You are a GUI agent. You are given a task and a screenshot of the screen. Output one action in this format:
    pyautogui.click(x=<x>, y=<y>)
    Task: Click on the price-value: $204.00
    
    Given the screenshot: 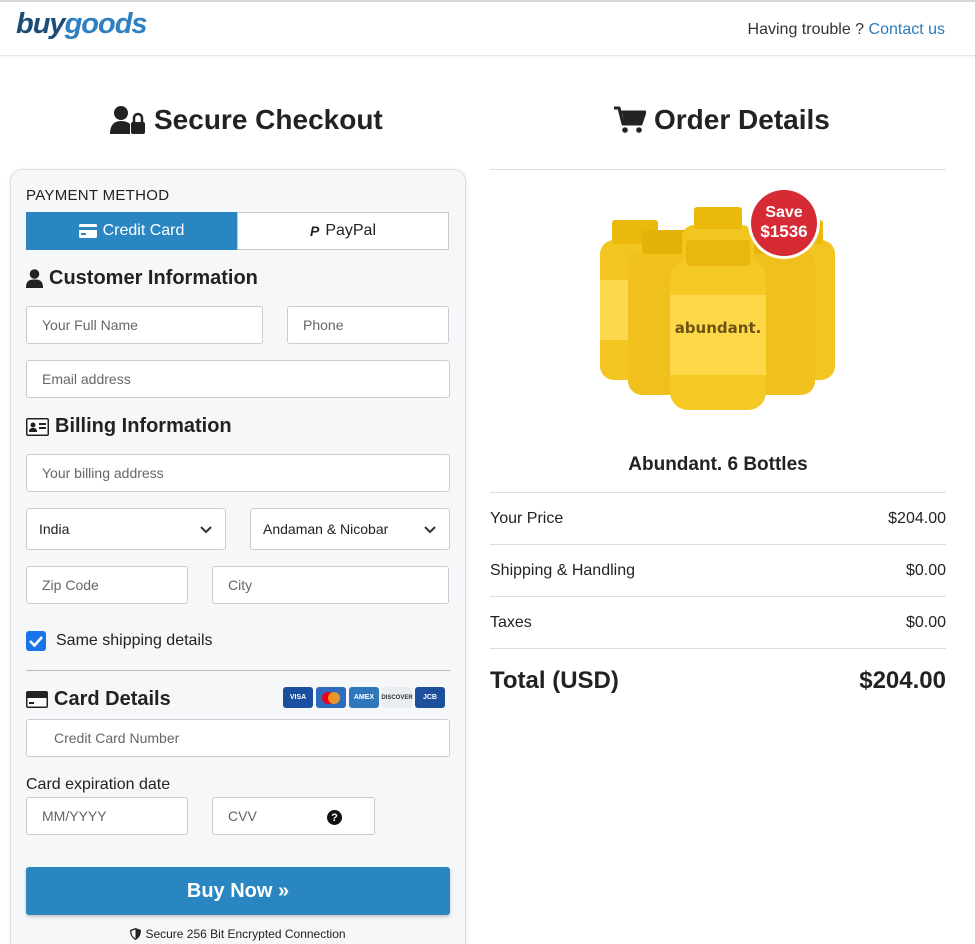 What is the action you would take?
    pyautogui.click(x=917, y=518)
    